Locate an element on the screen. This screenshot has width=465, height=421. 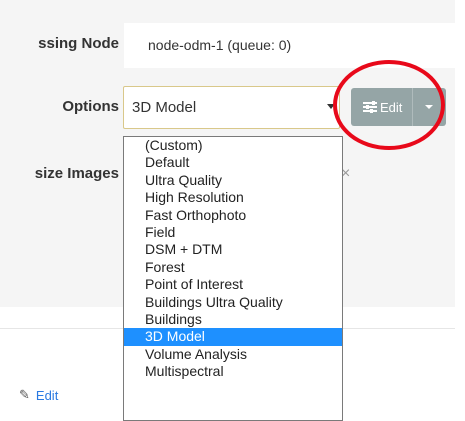
dropdown-option-buildings-ultra-quality: Buildings Ultra Quality is located at coordinates (233, 302).